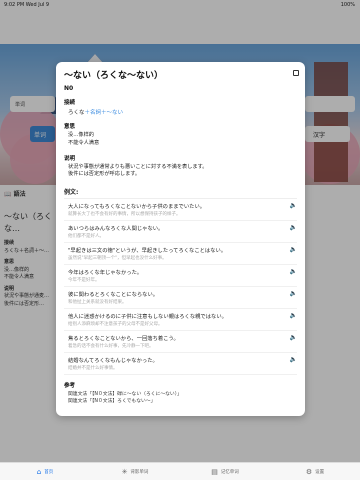 Image resolution: width=360 pixels, height=480 pixels. I want to click on tab-label: 背影单词, so click(139, 472).